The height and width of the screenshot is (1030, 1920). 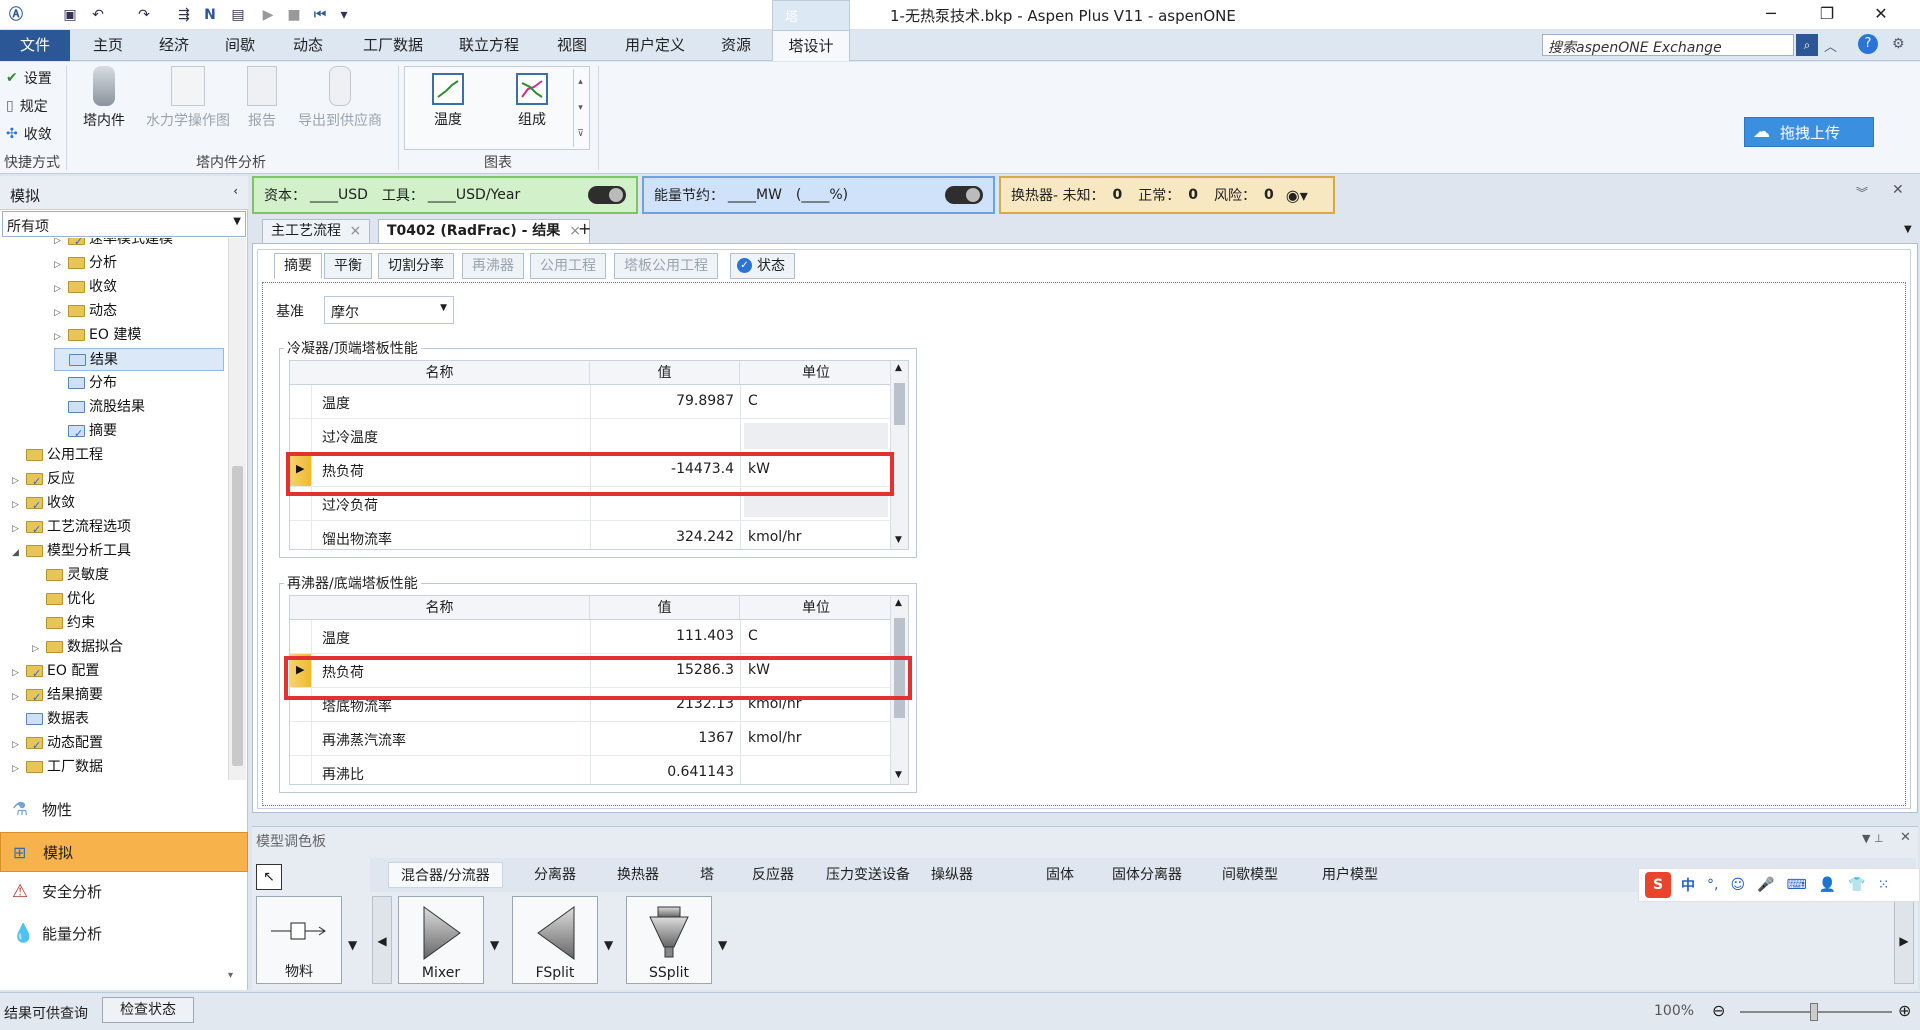 What do you see at coordinates (104, 98) in the screenshot?
I see `column-internals-button: 塔内件` at bounding box center [104, 98].